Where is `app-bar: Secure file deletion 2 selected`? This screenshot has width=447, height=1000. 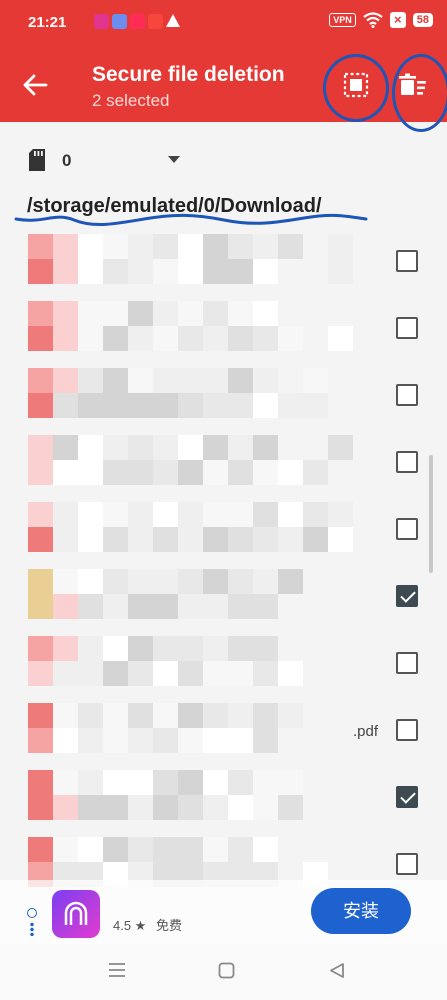 app-bar: Secure file deletion 2 selected is located at coordinates (223, 86).